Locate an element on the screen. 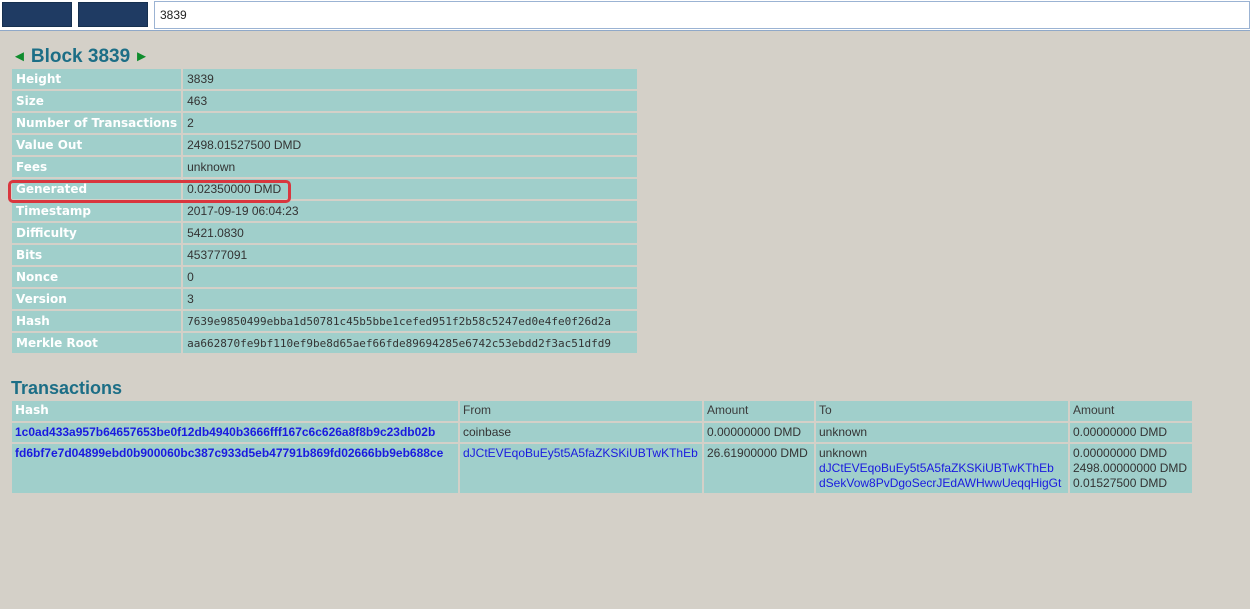  info-row-nonce: Nonce 0 is located at coordinates (325, 277).